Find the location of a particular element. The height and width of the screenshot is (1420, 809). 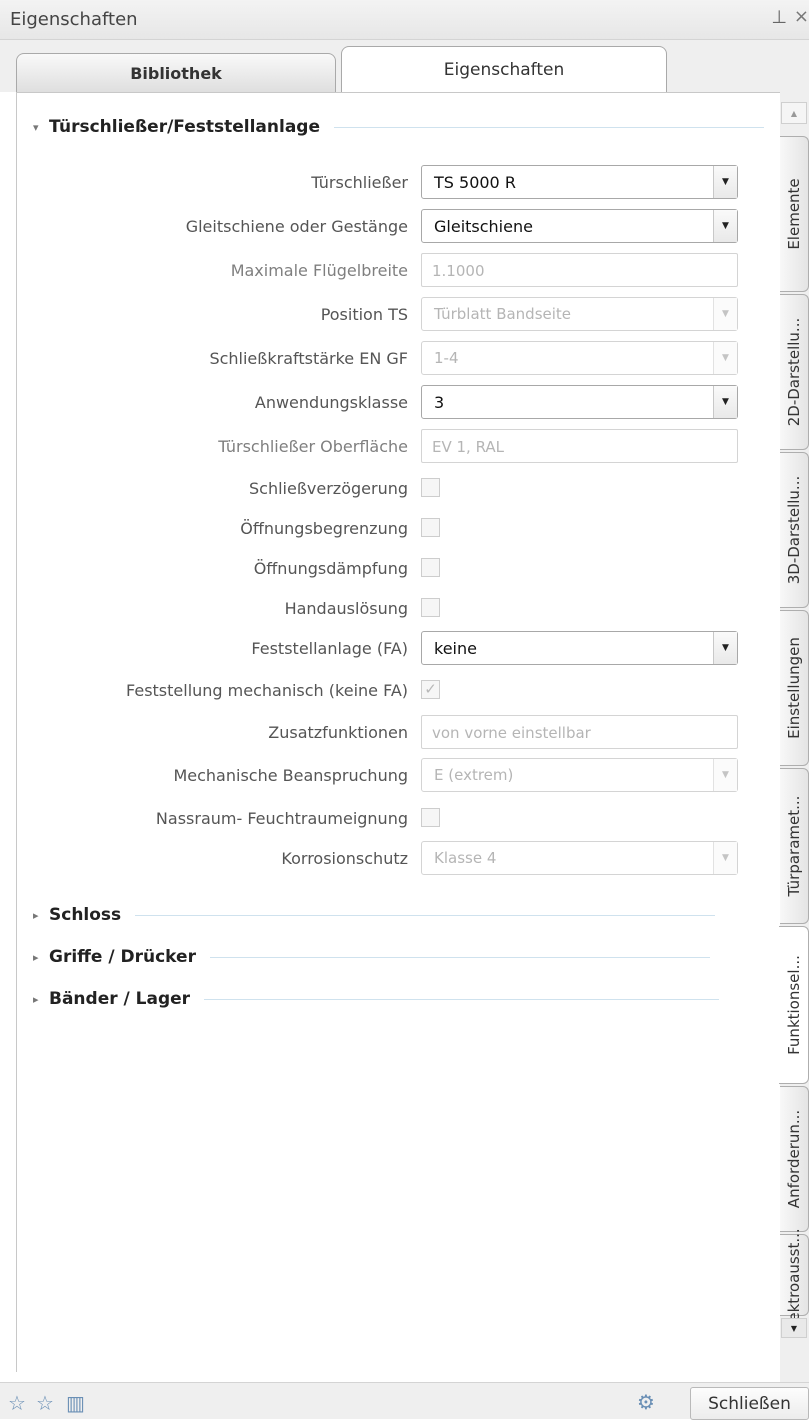

field-row-schliesskraft: Schließkraftstärke EN GF 1-4 ▼ is located at coordinates (399, 358).